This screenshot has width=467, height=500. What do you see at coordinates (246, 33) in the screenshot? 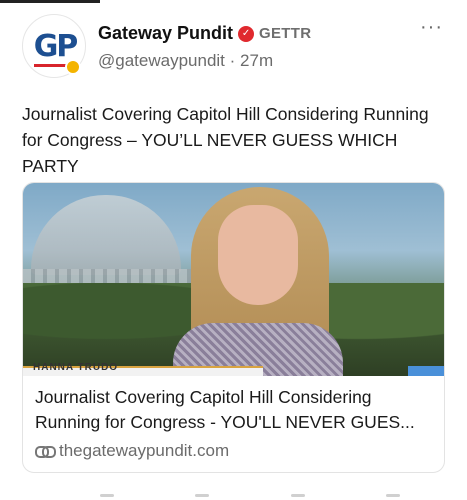
I see `verified-badge-icon: ✓` at bounding box center [246, 33].